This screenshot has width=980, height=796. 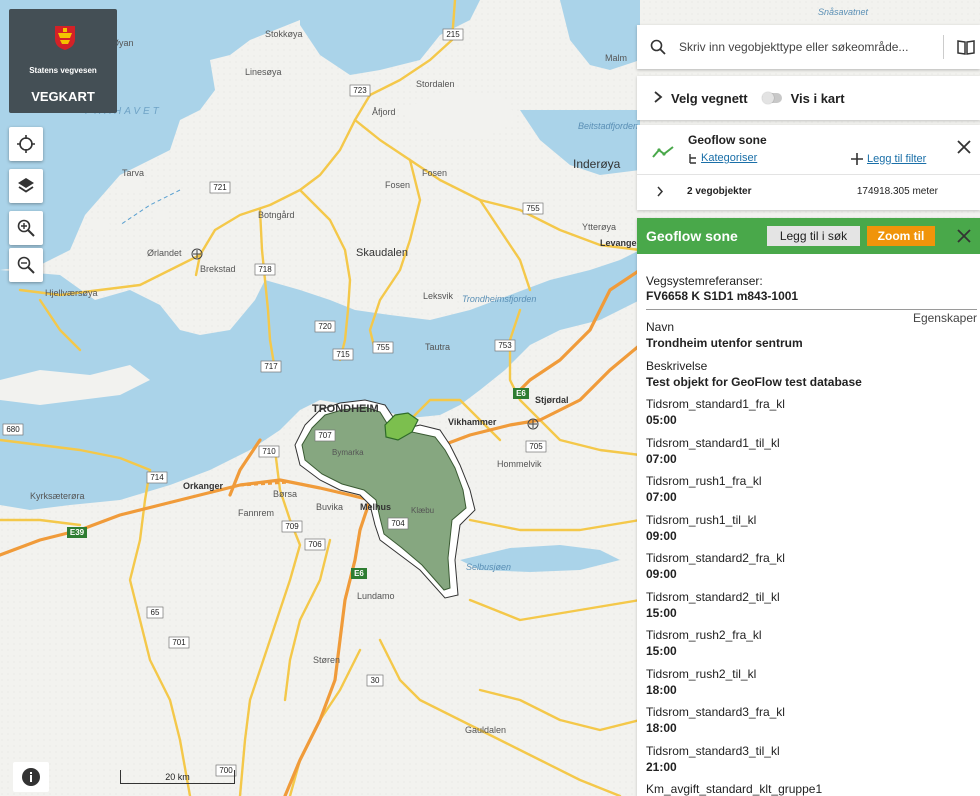 I want to click on road-shield: 705, so click(x=536, y=446).